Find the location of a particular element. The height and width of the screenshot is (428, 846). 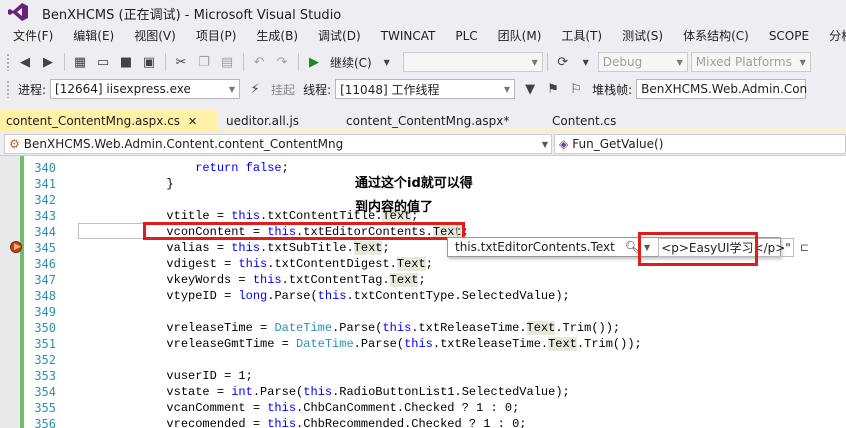

refresh-icon: ⟳ is located at coordinates (563, 62).